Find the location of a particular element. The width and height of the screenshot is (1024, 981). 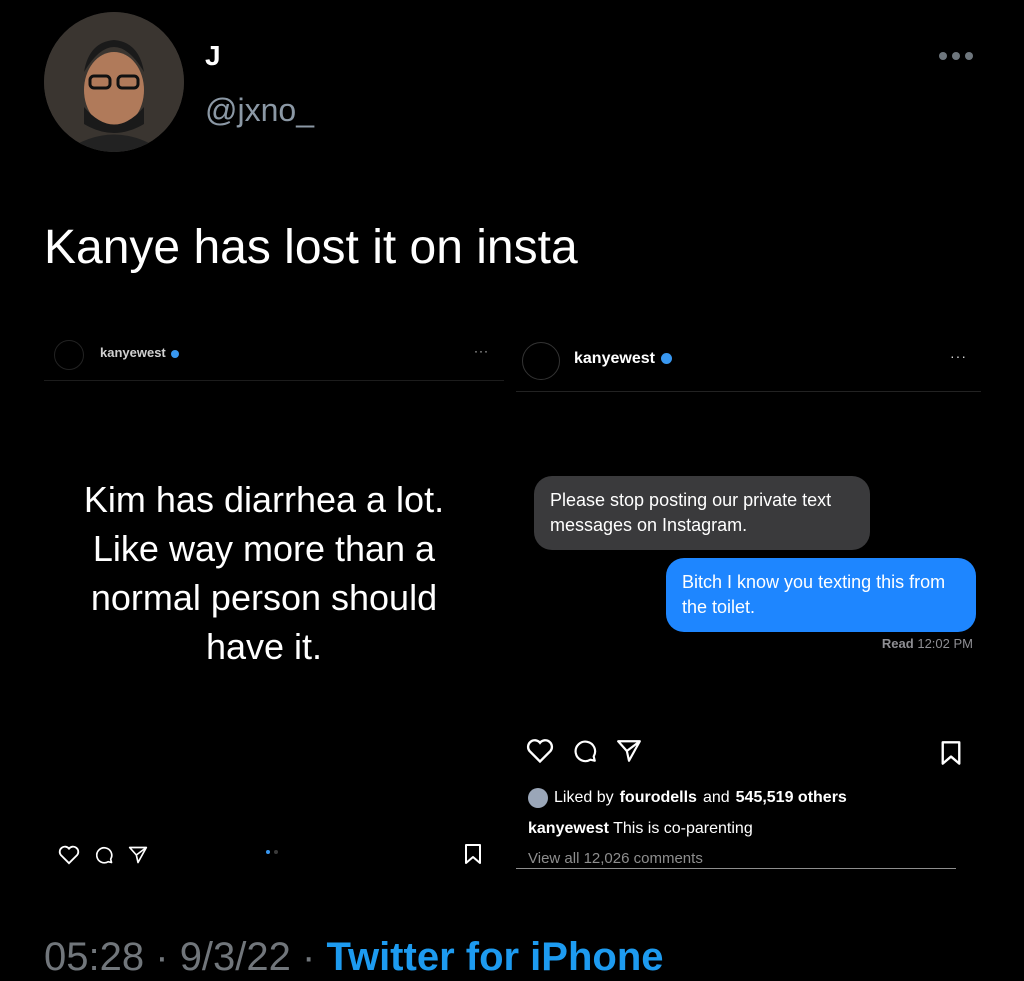

read-receipt: Read 12:02 PM is located at coordinates (927, 643).